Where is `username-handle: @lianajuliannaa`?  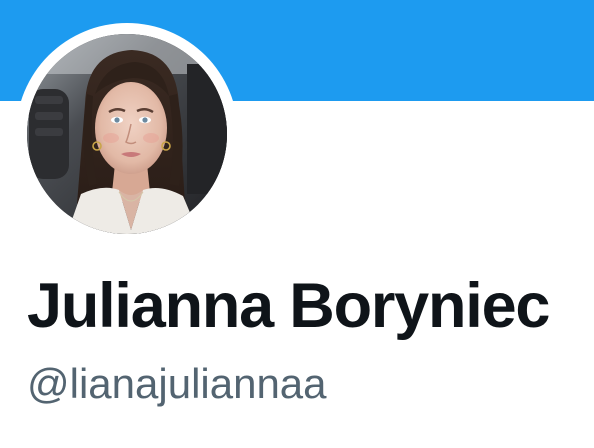
username-handle: @lianajuliannaa is located at coordinates (177, 383).